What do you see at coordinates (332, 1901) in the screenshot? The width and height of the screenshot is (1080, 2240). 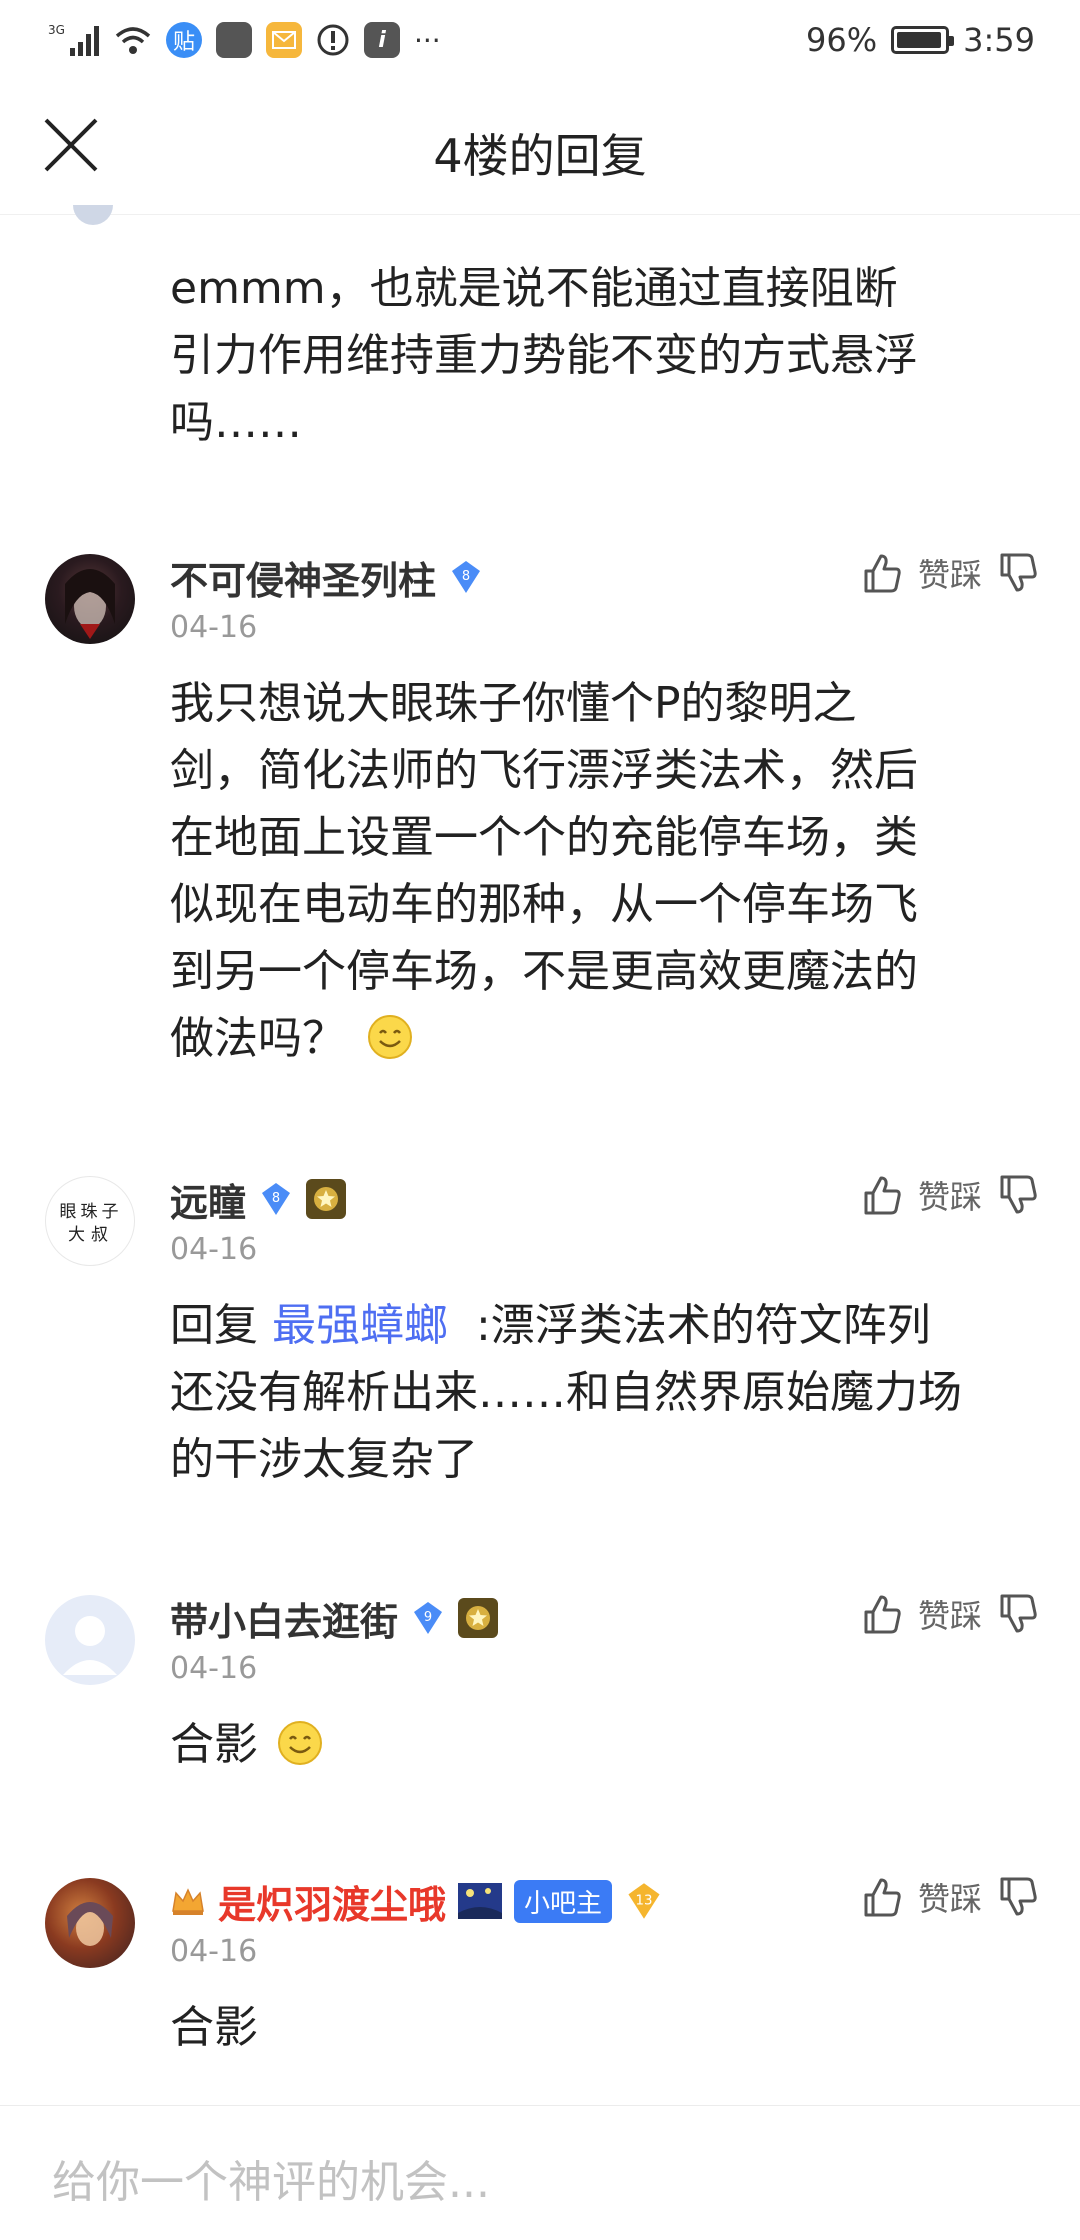 I see `username: 是炽羽渡尘哦` at bounding box center [332, 1901].